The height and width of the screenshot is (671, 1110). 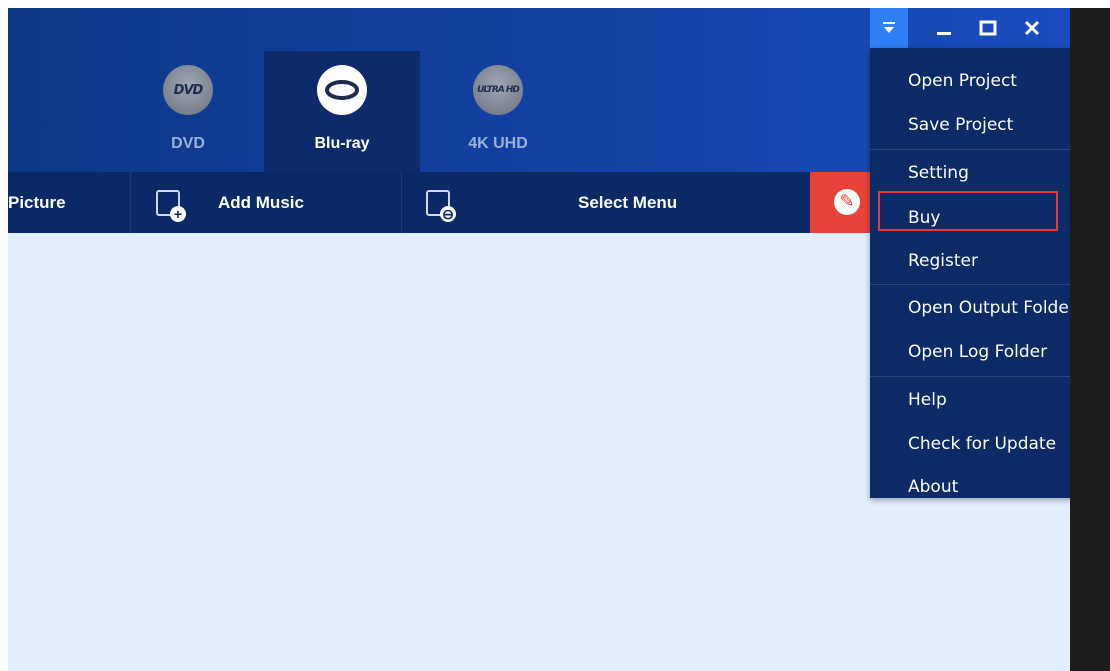 I want to click on toolbar-add-music-label: Add Music, so click(x=261, y=202).